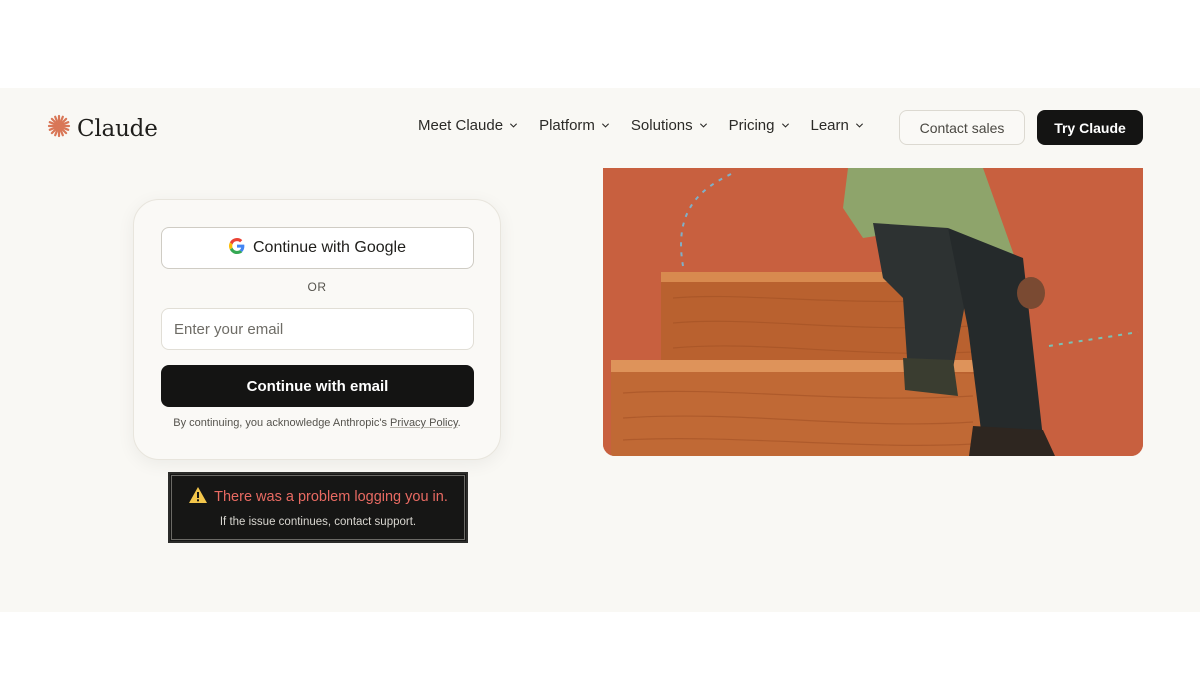 Image resolution: width=1200 pixels, height=700 pixels. I want to click on error-title-row: There was a problem logging you in., so click(318, 497).